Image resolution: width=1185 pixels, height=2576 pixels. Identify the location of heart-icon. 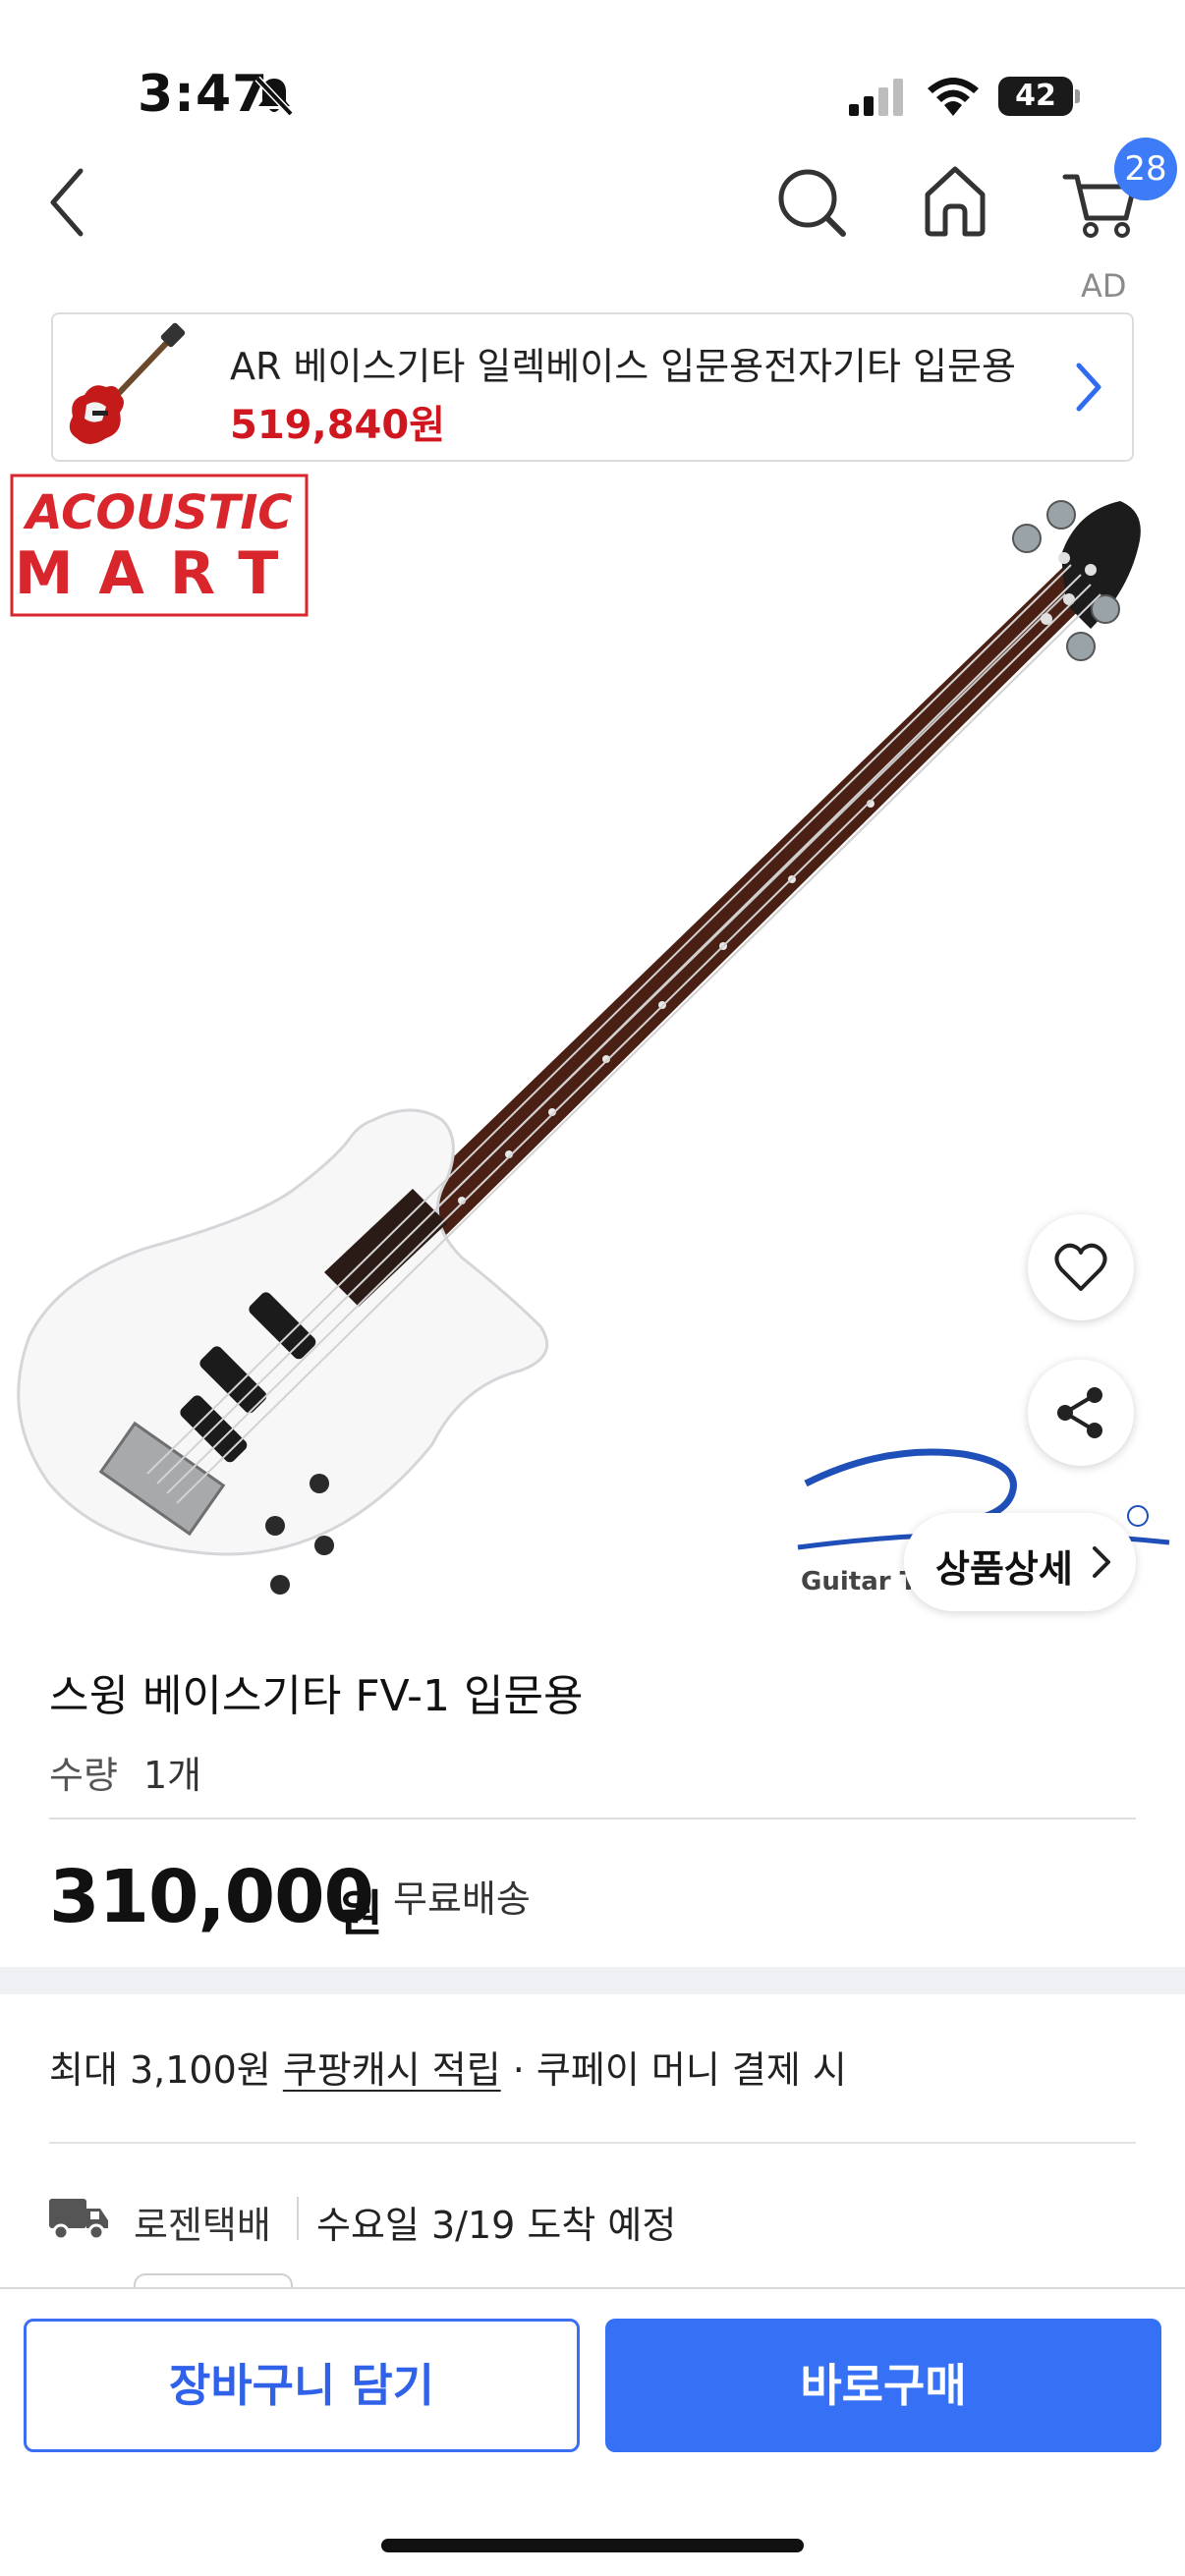
(1080, 1267).